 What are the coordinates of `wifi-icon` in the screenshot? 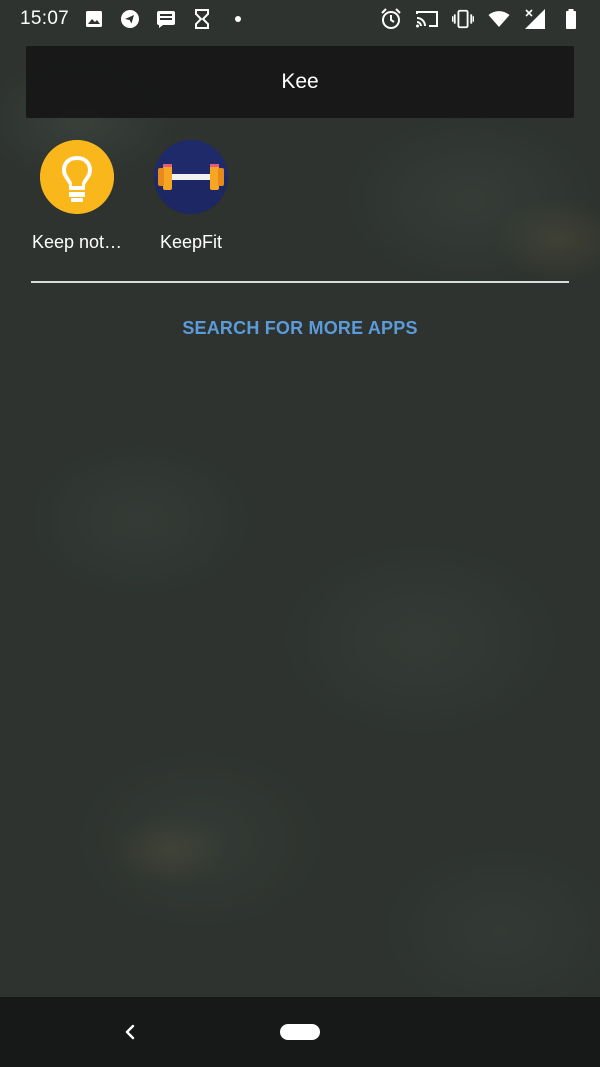 It's located at (499, 19).